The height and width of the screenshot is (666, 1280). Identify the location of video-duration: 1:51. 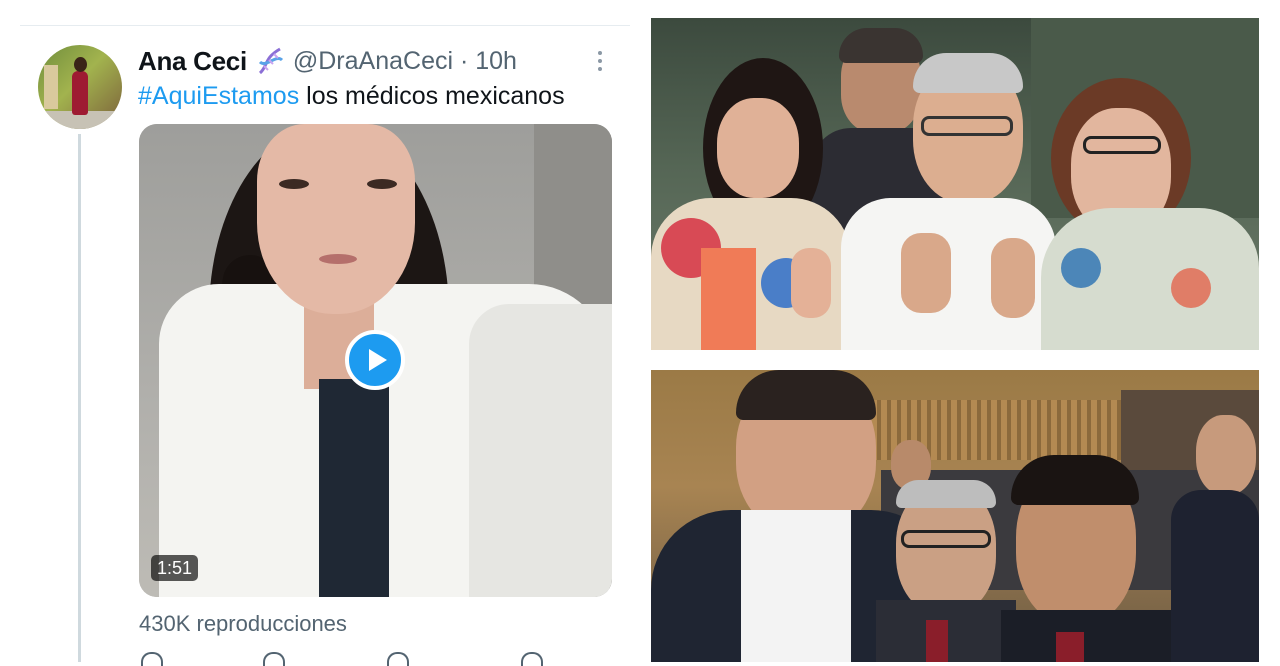
(175, 568).